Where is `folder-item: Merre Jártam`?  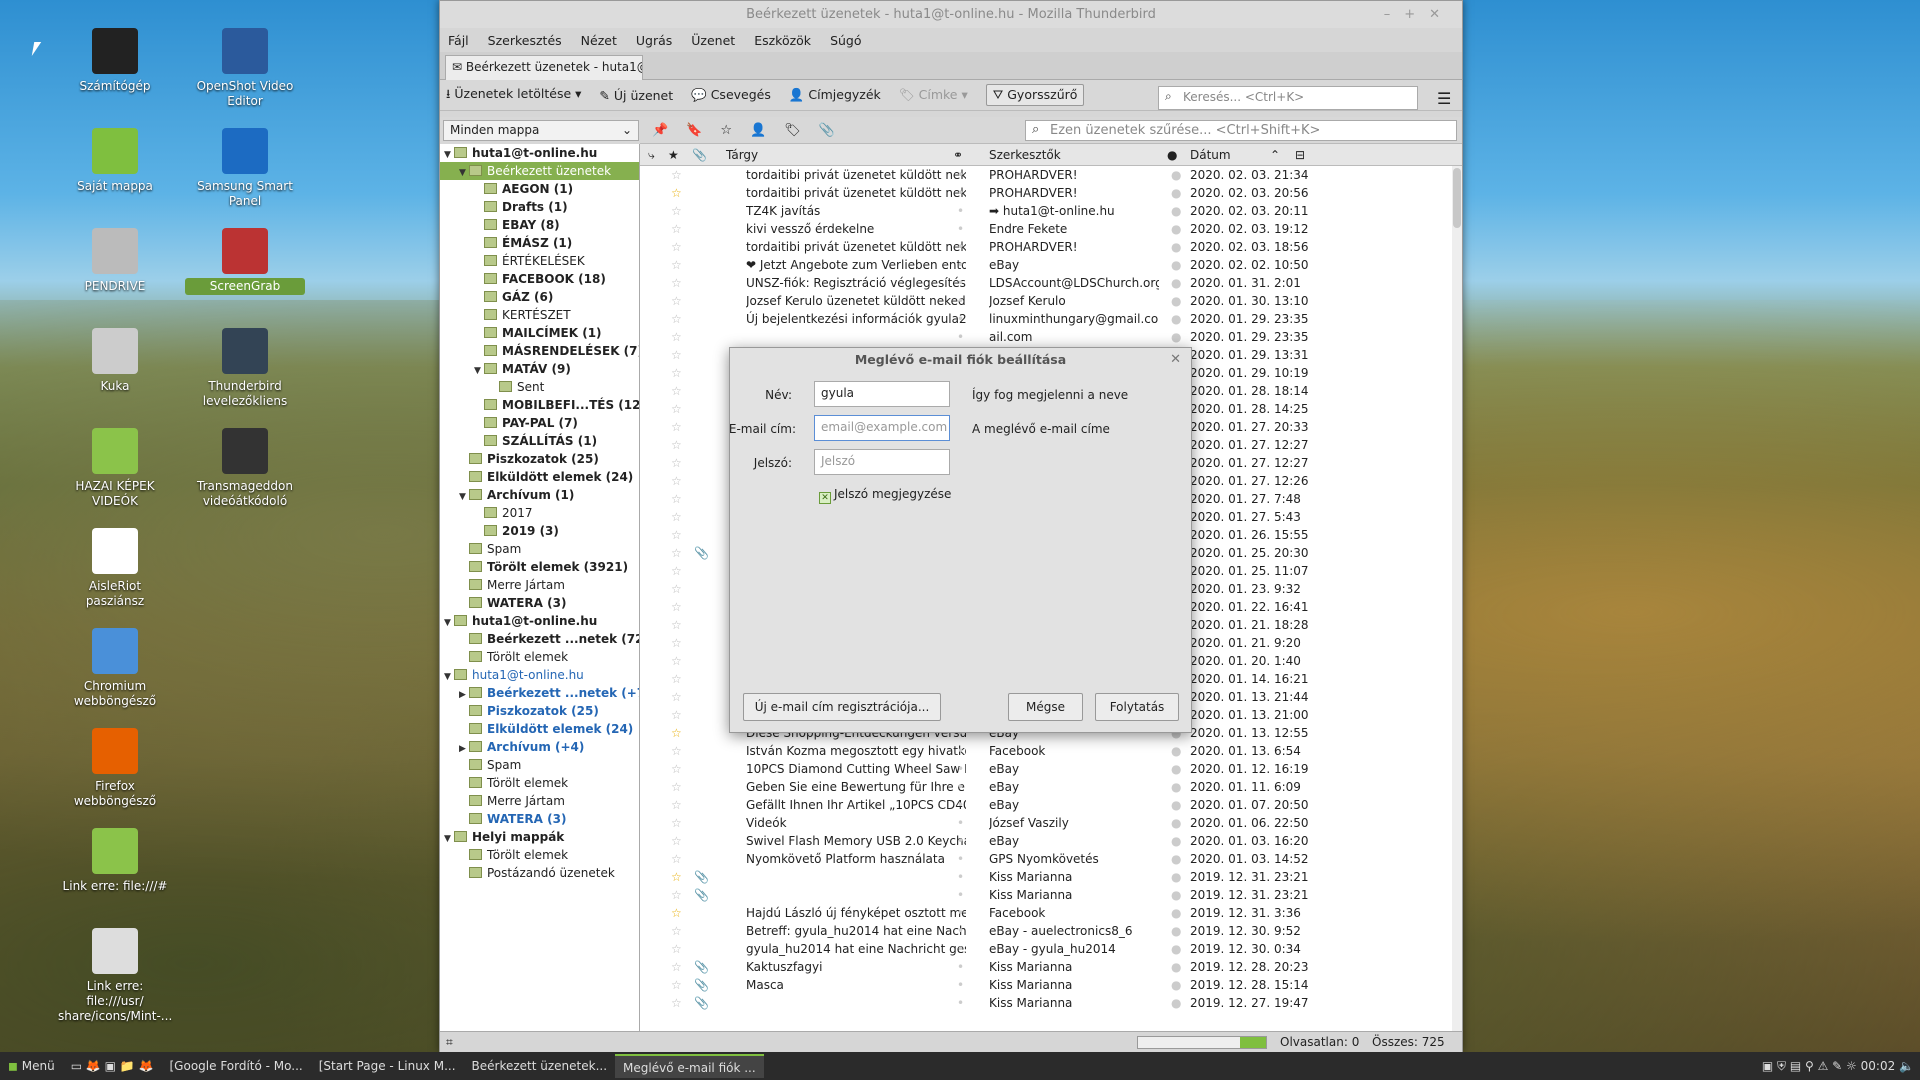
folder-item: Merre Jártam is located at coordinates (539, 585).